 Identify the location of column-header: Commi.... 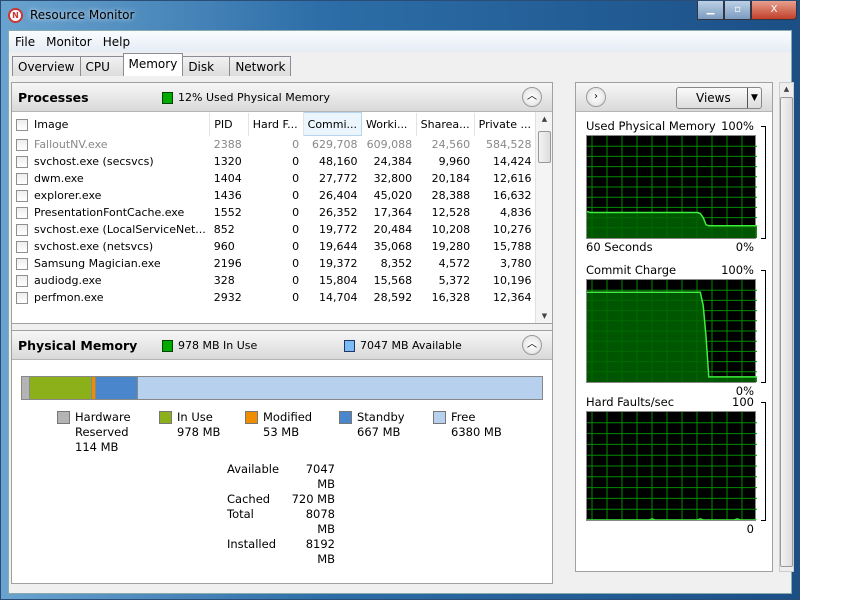
(332, 124).